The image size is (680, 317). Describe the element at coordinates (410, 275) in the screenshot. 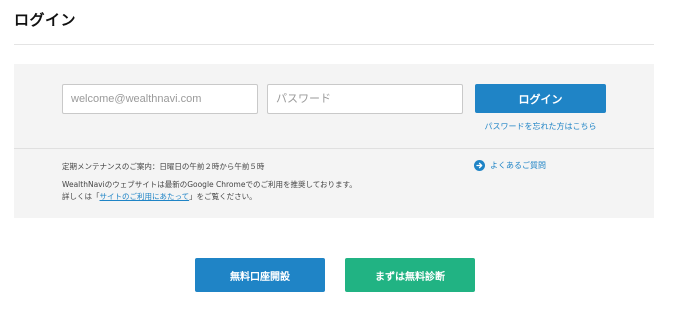

I see `free-diagnosis-button: まずは無料診断` at that location.